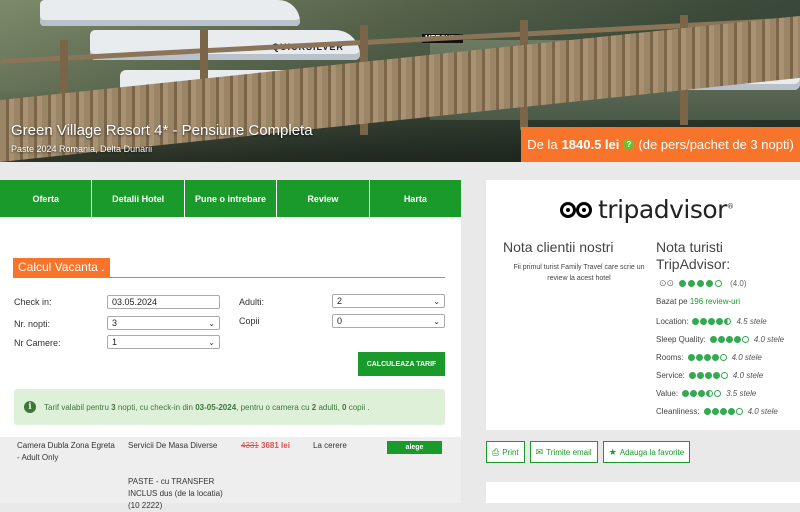 This screenshot has height=512, width=800. Describe the element at coordinates (275, 445) in the screenshot. I see `room-new-price: 3681 lei` at that location.